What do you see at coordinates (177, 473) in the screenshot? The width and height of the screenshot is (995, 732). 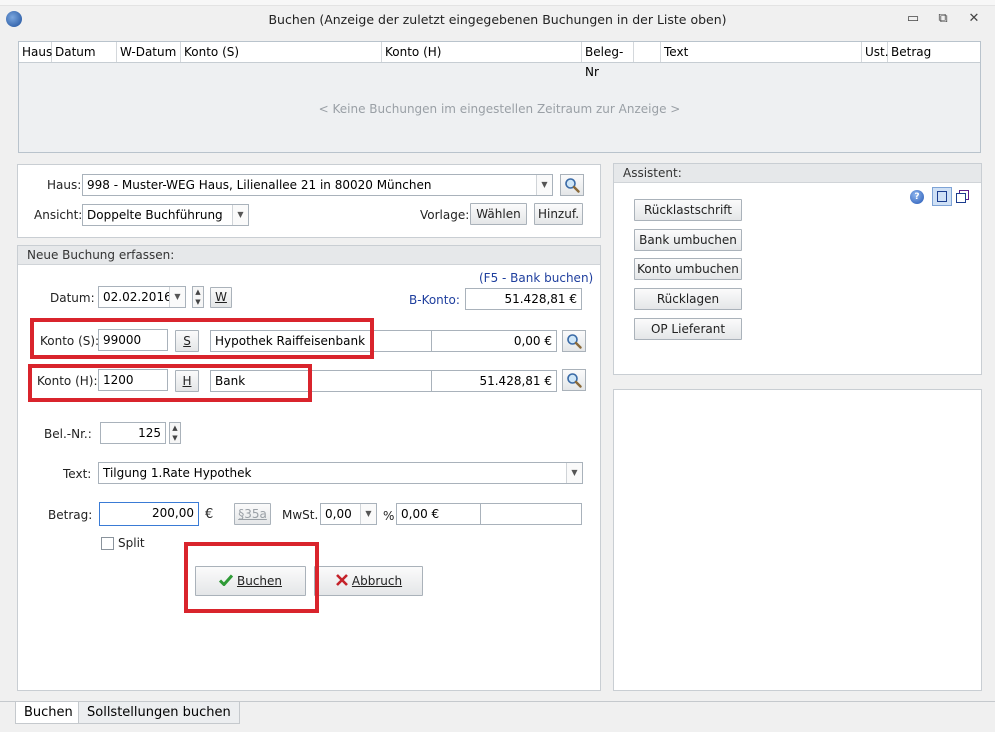 I see `text-value: Tilgung 1.Rate Hypothek` at bounding box center [177, 473].